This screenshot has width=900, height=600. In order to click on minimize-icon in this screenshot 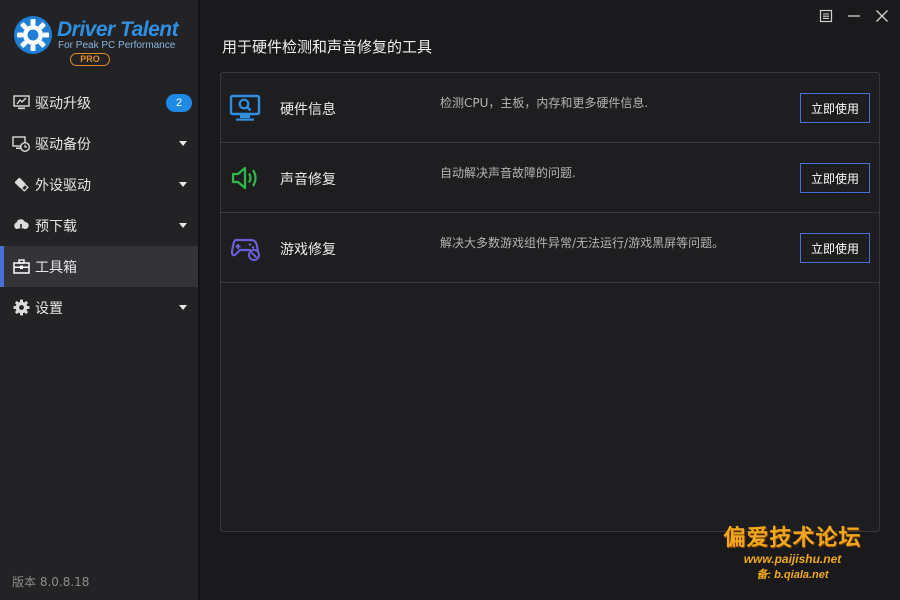, I will do `click(854, 16)`.